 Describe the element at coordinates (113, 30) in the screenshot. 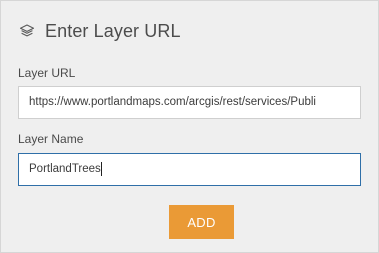

I see `panel-title: Enter Layer URL` at that location.